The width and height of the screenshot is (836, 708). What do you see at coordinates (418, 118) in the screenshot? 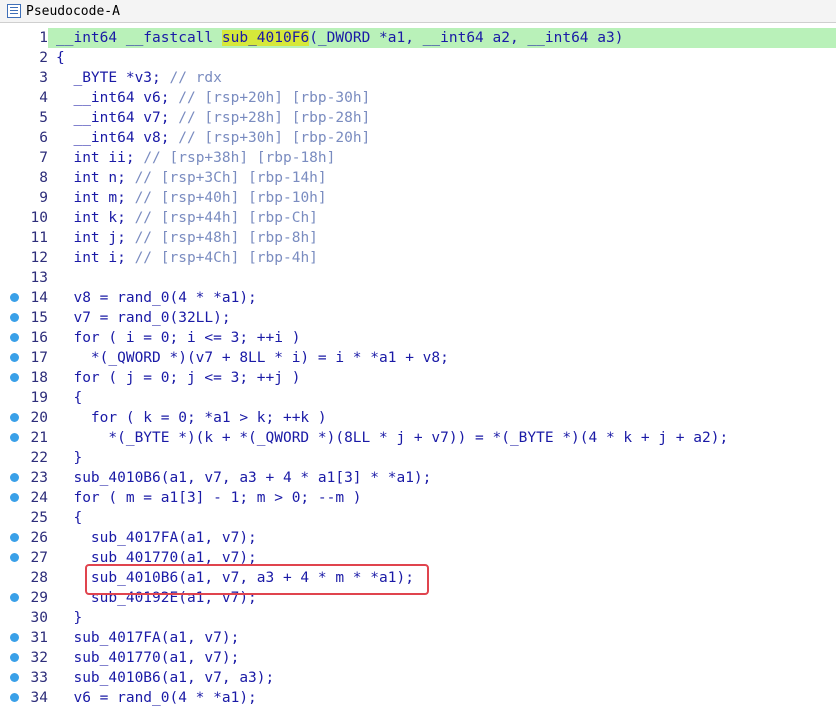
I see `code-line: 5 __int64 v7; // [rsp+28h] [rbp-28h]` at bounding box center [418, 118].